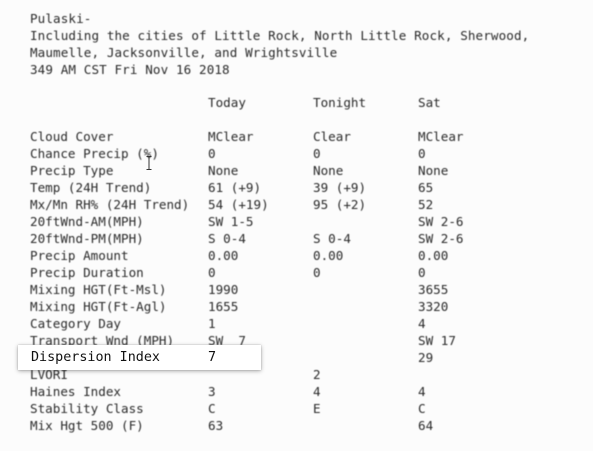 The height and width of the screenshot is (451, 593). Describe the element at coordinates (227, 238) in the screenshot. I see `row-today-value: S 0-4` at that location.